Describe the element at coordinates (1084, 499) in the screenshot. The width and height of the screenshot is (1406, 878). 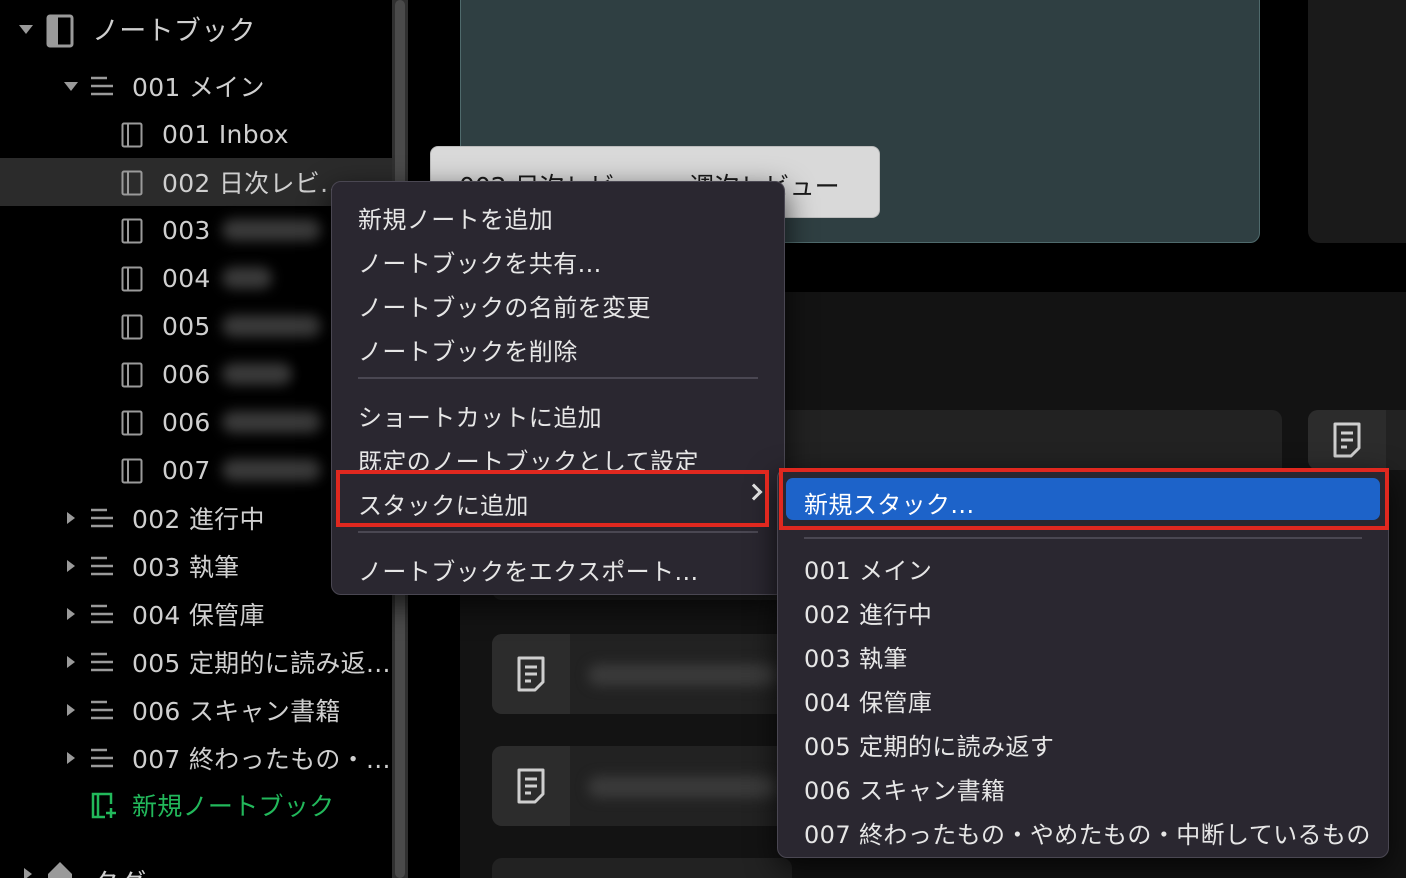
I see `annotation-box-new-stack` at that location.